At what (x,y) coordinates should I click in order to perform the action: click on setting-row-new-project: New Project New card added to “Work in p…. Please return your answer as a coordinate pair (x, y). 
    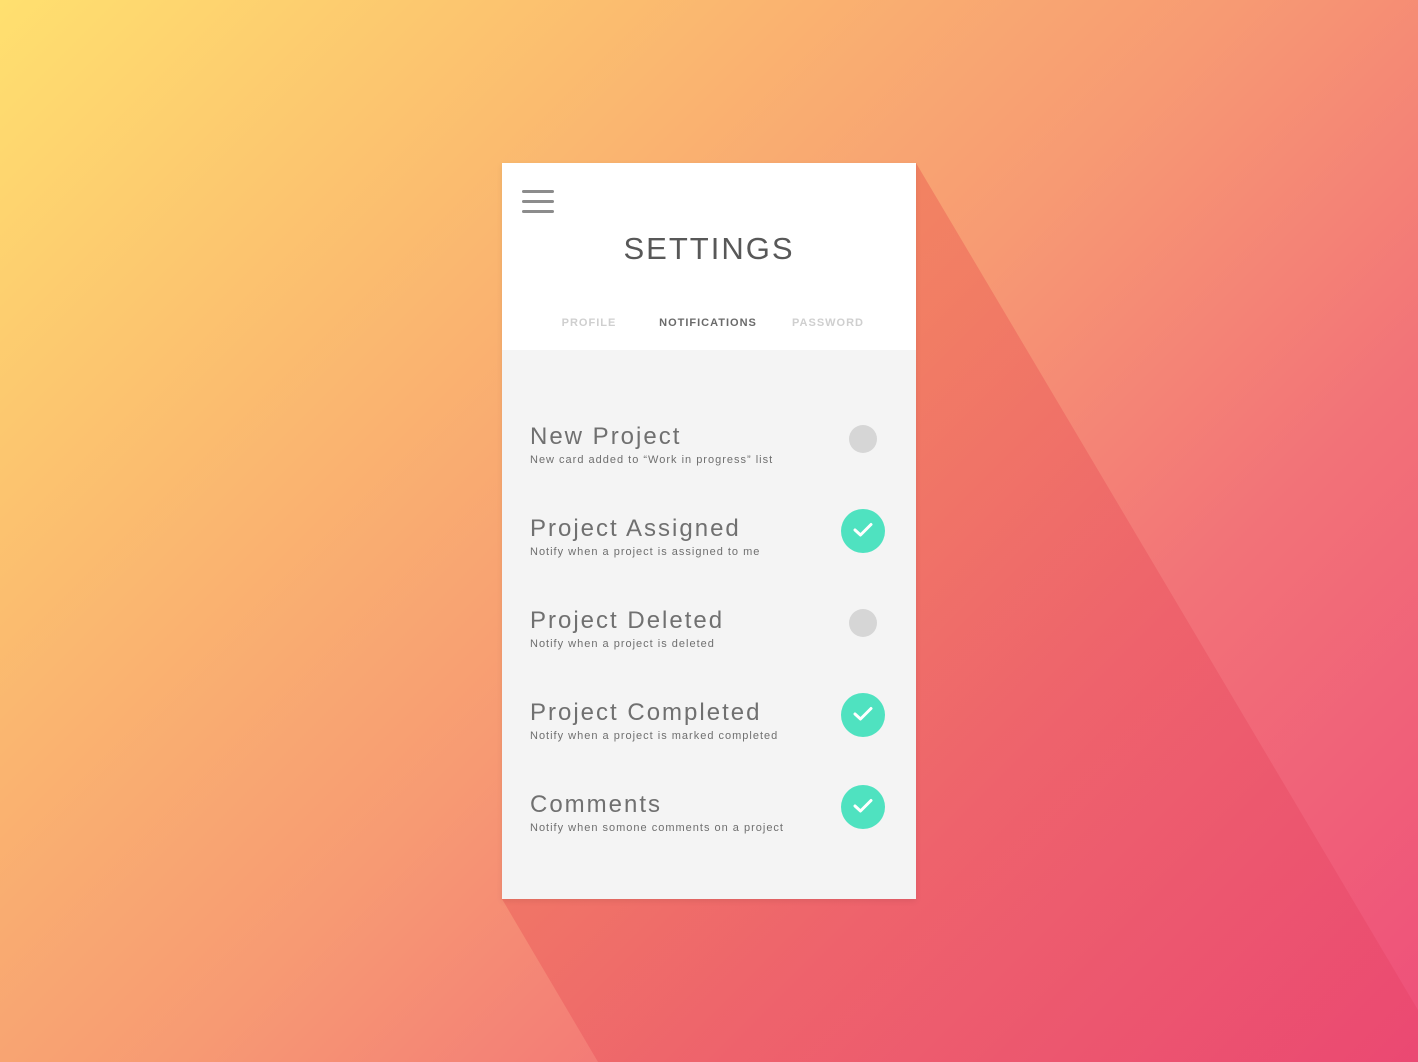
    Looking at the image, I should click on (709, 458).